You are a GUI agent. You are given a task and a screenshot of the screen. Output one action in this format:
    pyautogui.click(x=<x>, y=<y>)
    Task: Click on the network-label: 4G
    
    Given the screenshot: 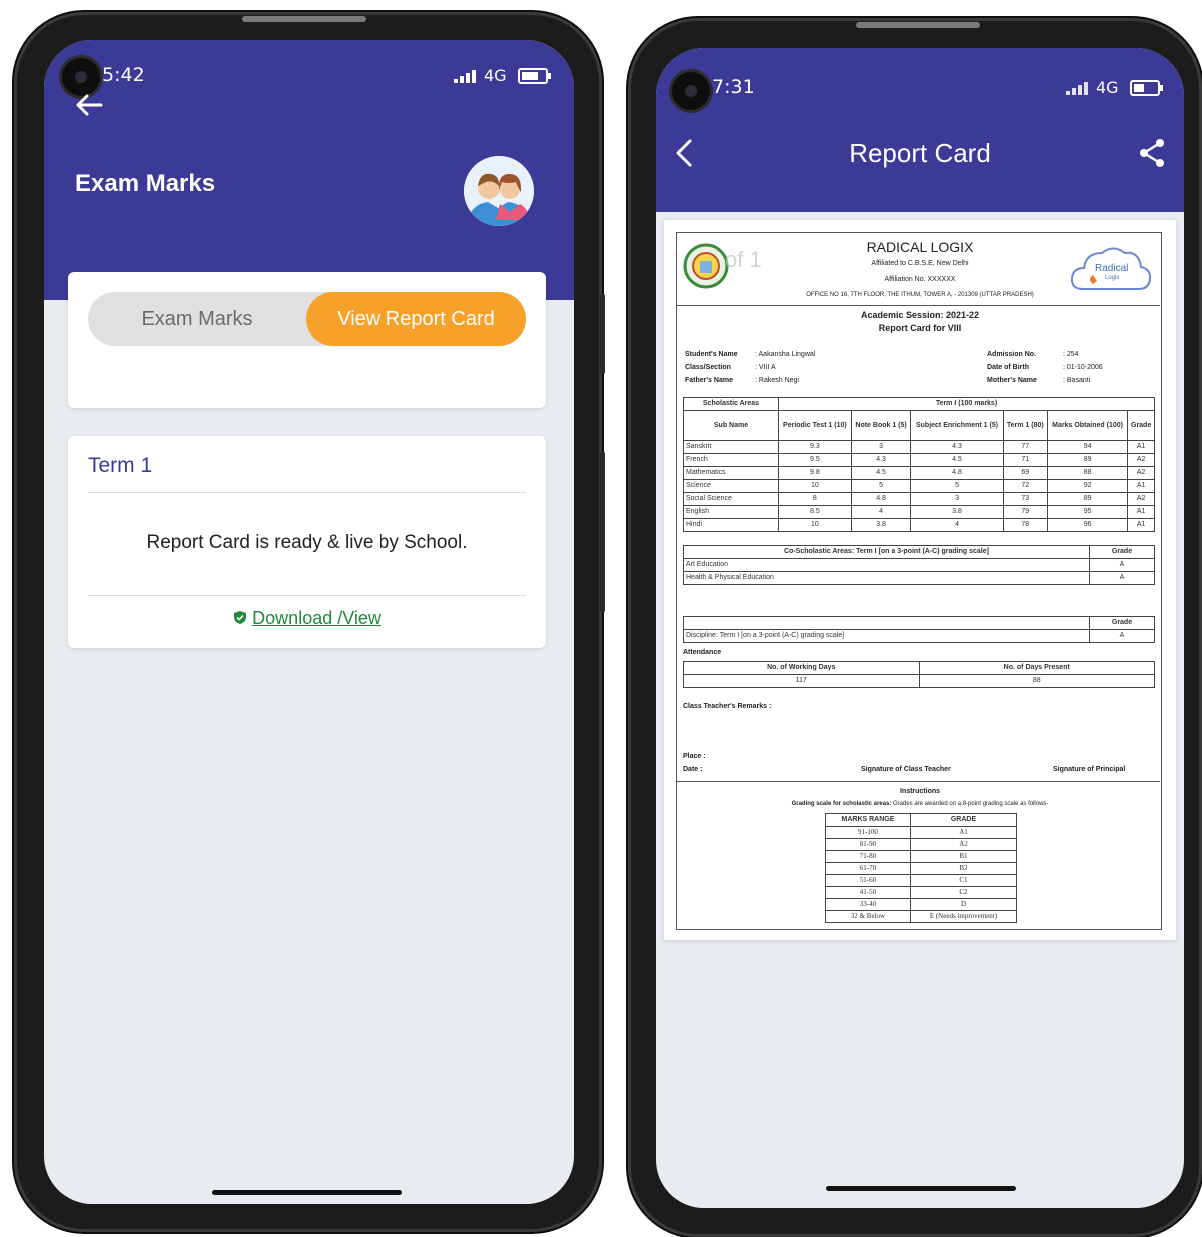 What is the action you would take?
    pyautogui.click(x=1107, y=87)
    